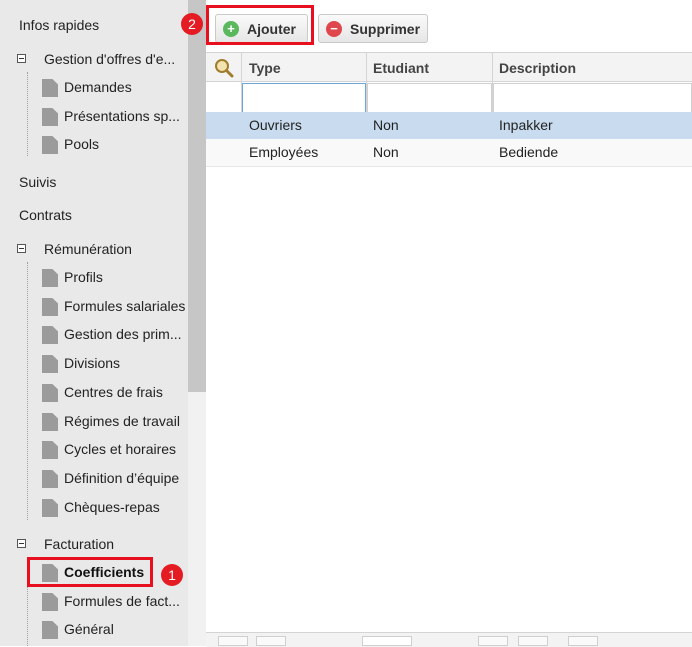 Image resolution: width=692 pixels, height=647 pixels. What do you see at coordinates (592, 98) in the screenshot?
I see `filter-description-input` at bounding box center [592, 98].